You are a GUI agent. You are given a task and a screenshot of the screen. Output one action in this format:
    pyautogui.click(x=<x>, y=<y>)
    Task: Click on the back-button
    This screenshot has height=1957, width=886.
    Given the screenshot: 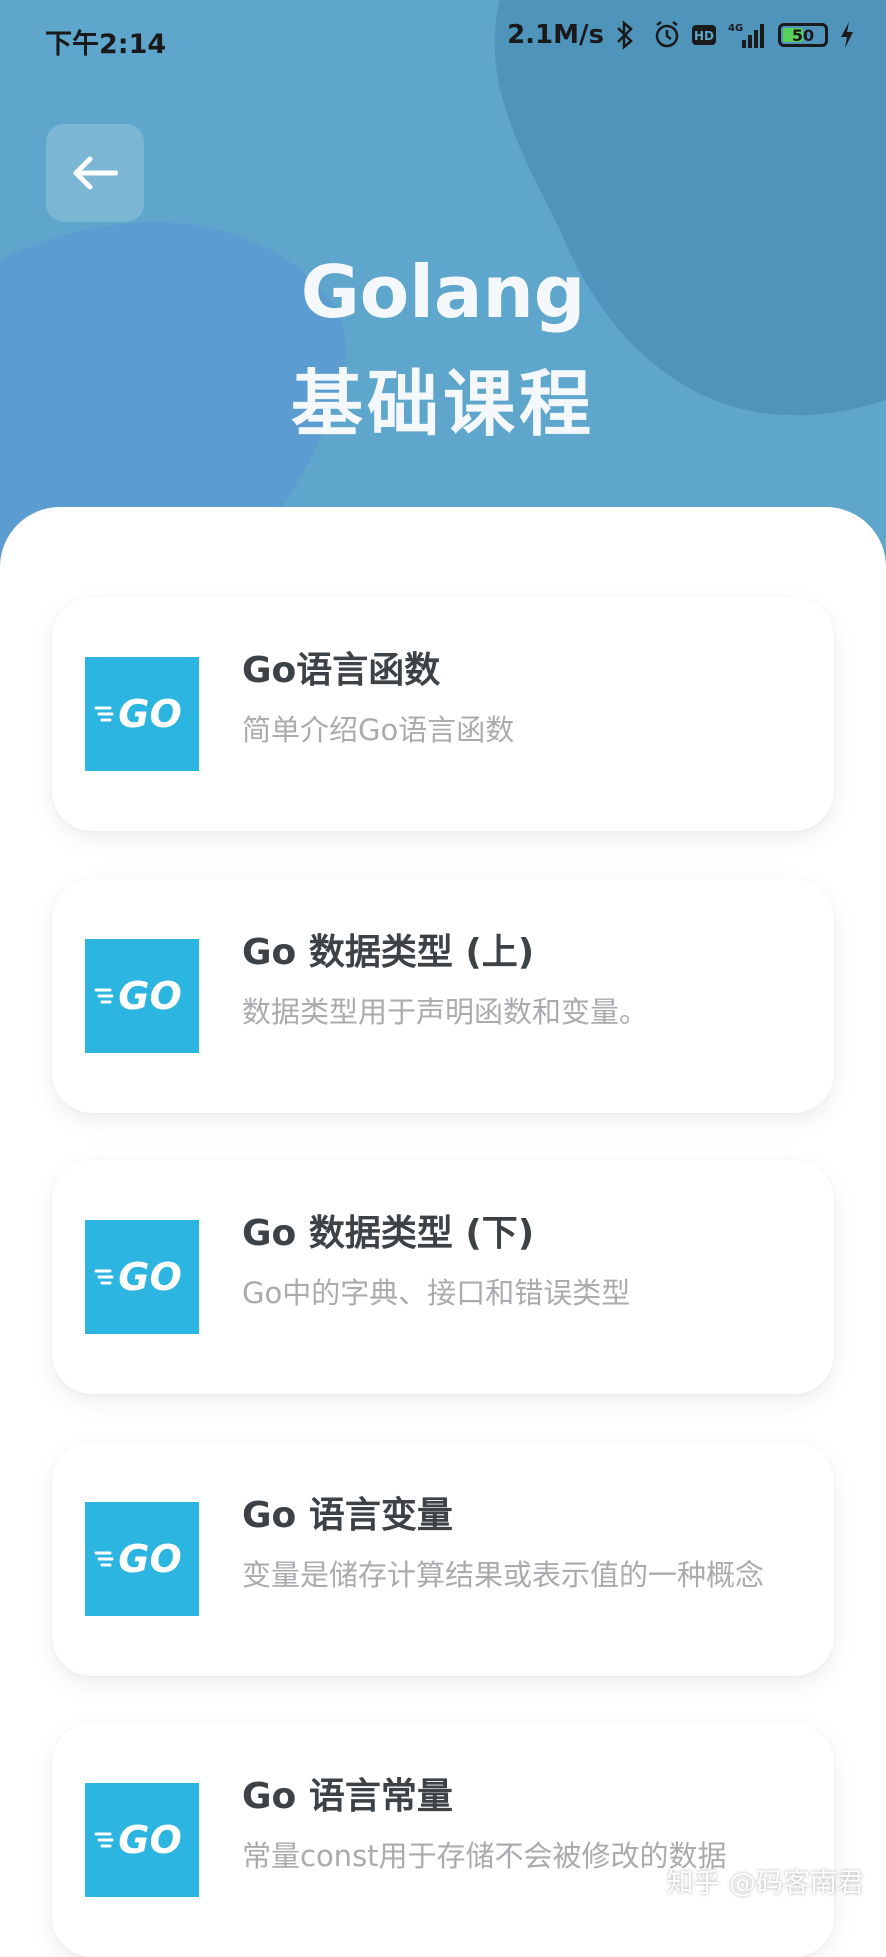 What is the action you would take?
    pyautogui.click(x=95, y=173)
    